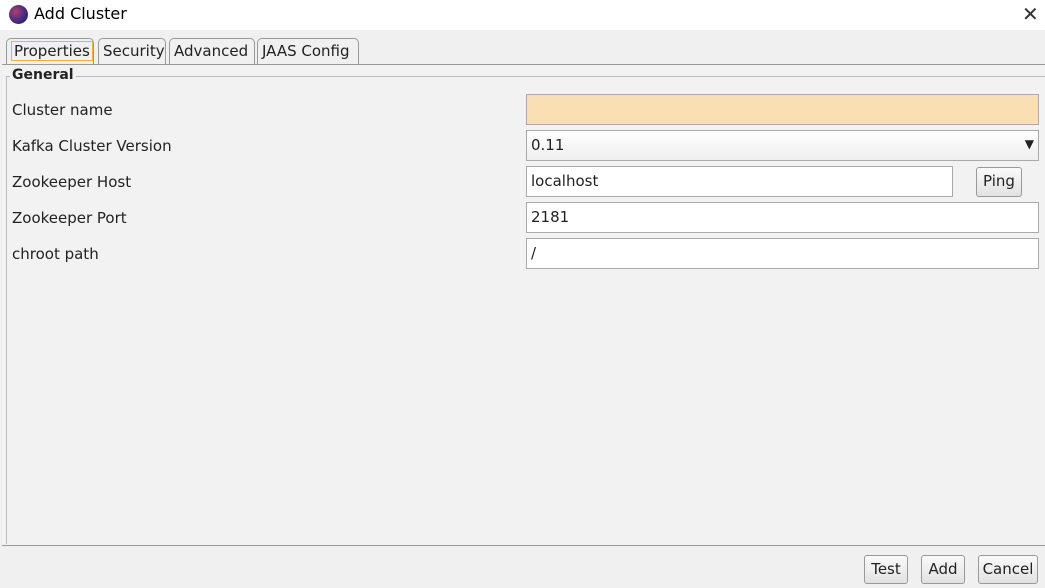 The width and height of the screenshot is (1045, 588). I want to click on cluster-name-input, so click(782, 109).